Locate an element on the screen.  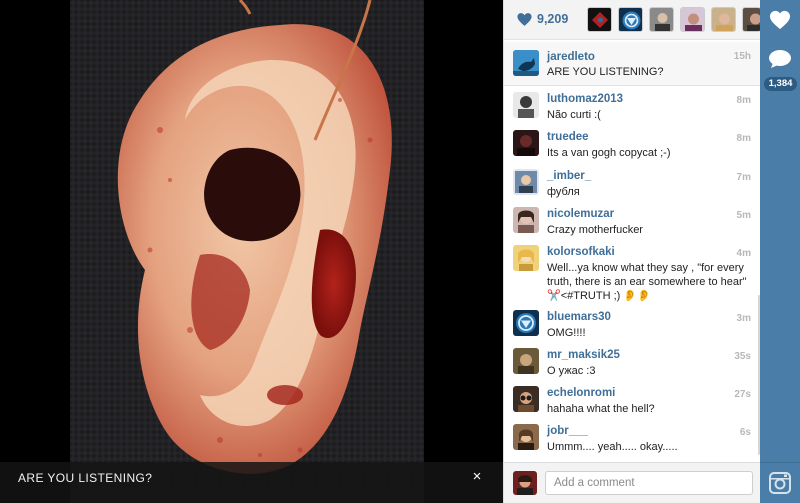
post-caption-row: jaredleto ARE YOU LISTENING? 15h is located at coordinates (632, 64).